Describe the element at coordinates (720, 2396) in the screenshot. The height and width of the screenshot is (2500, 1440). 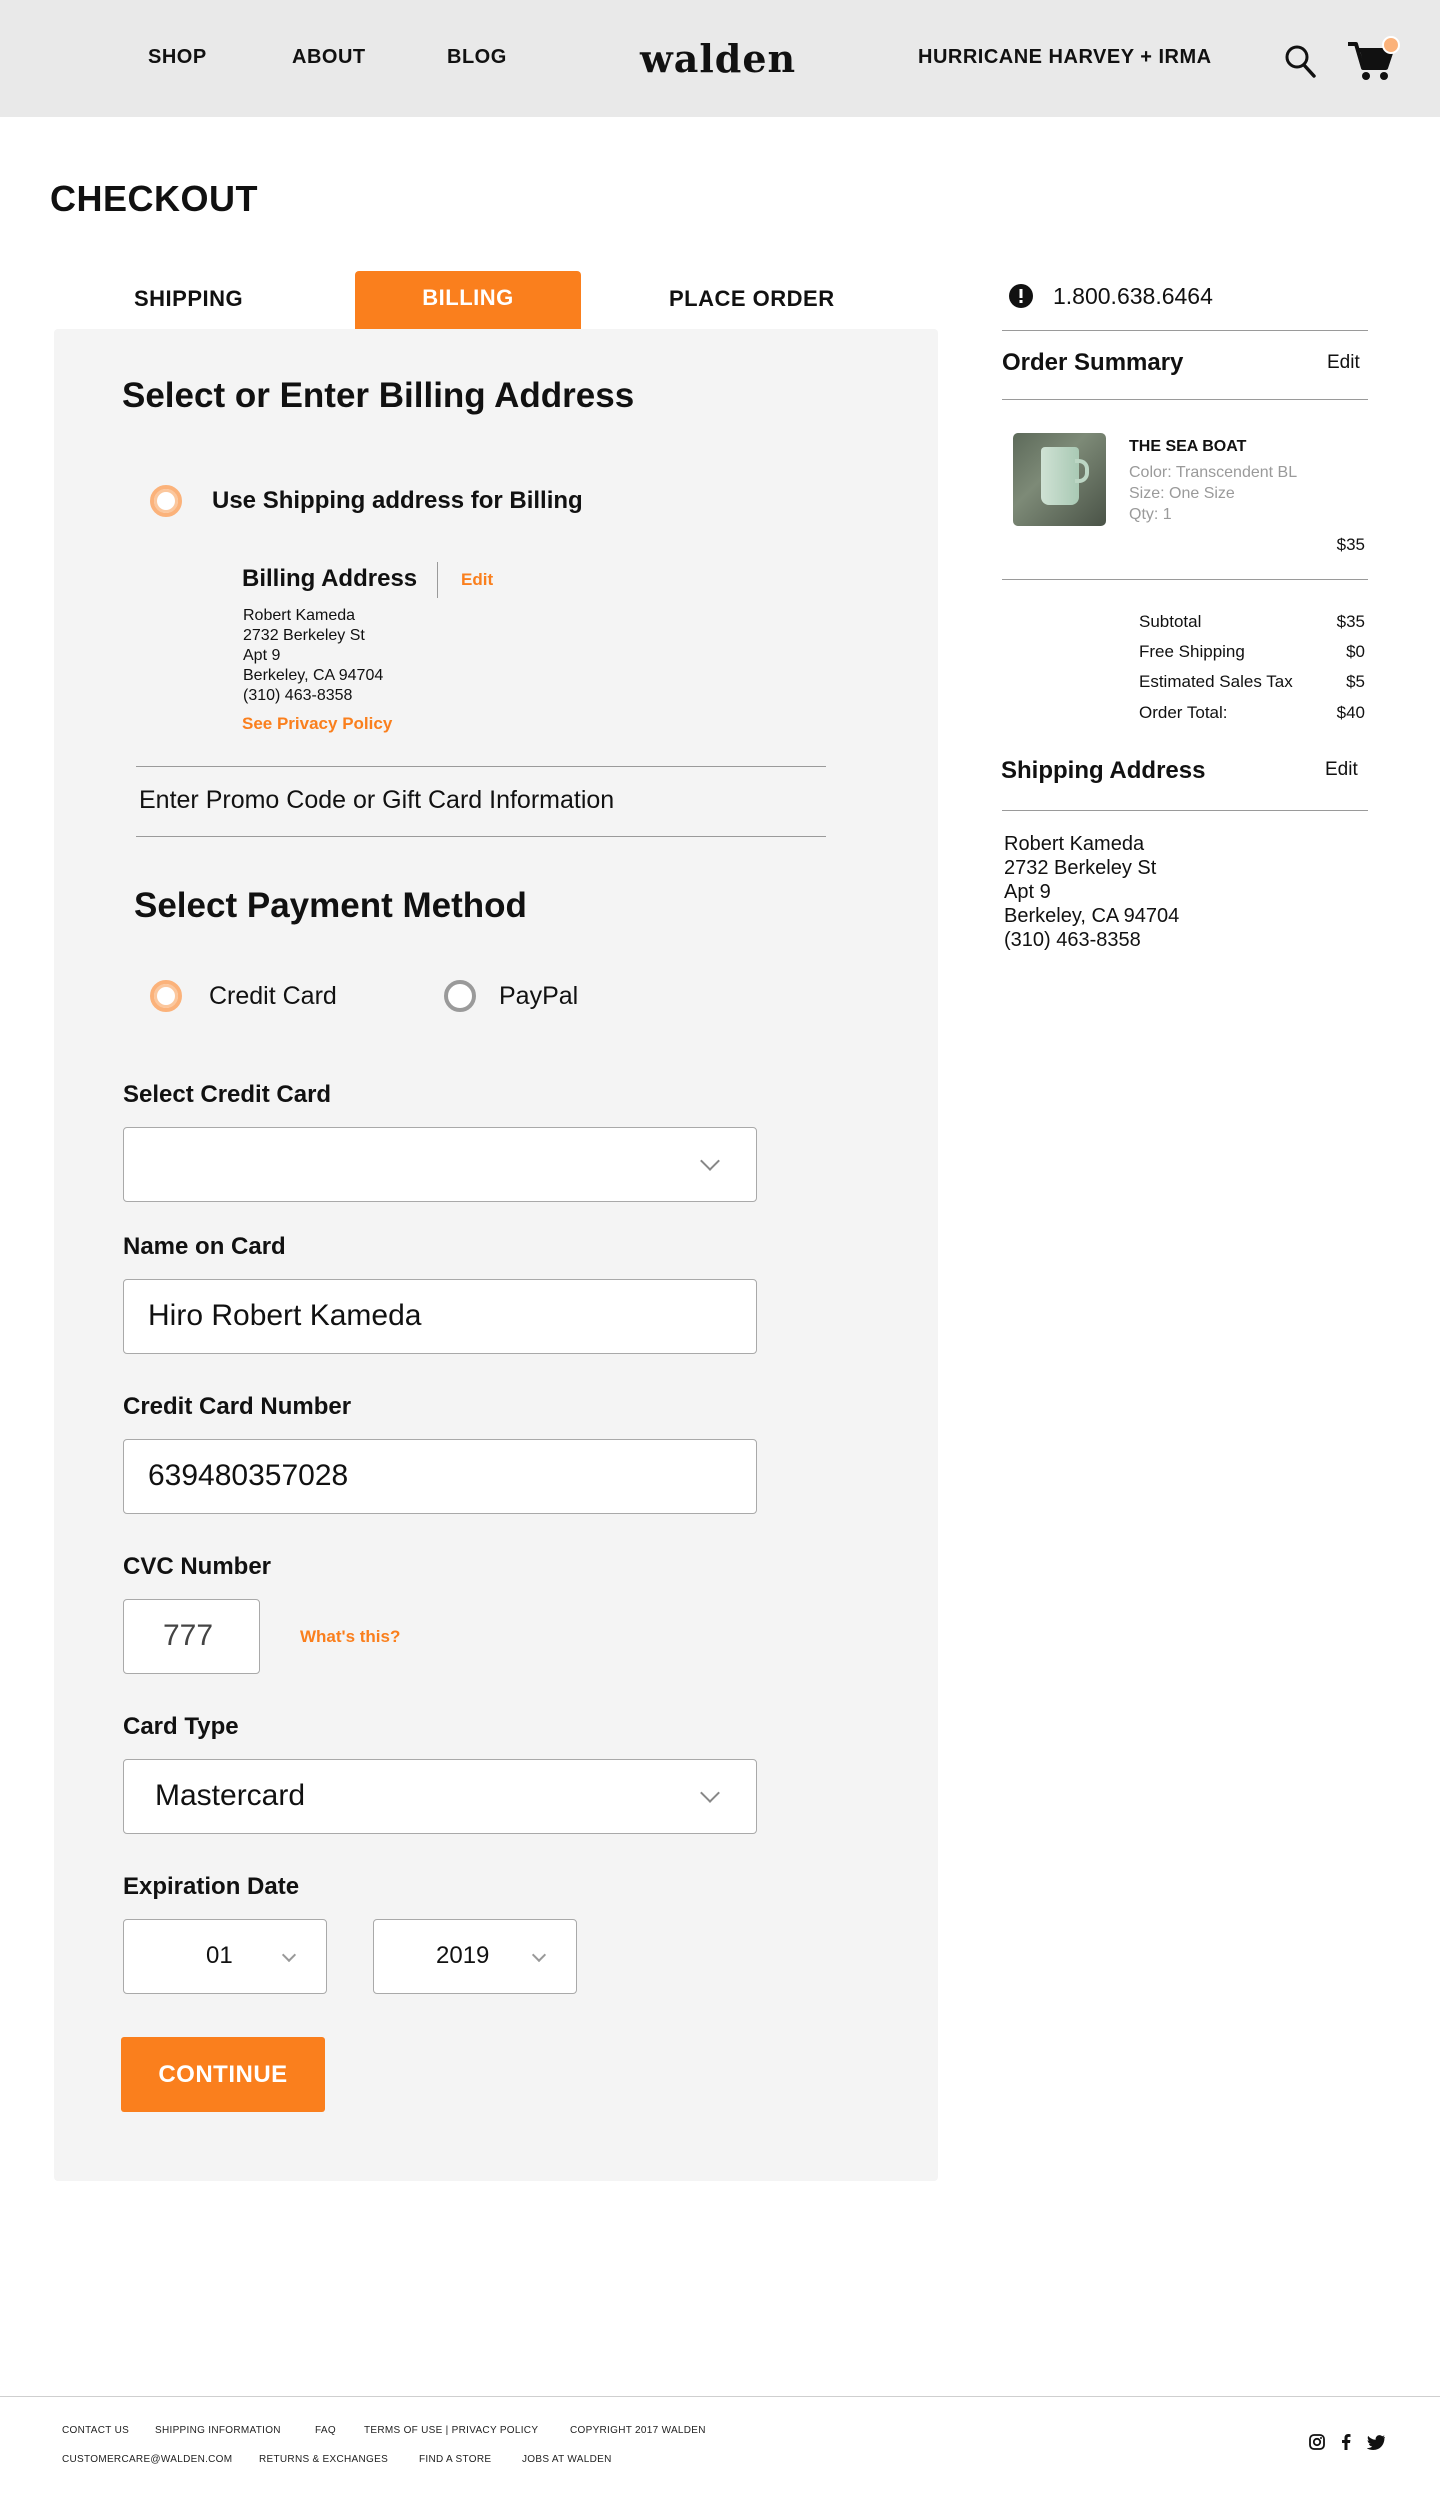
I see `footer-divider` at that location.